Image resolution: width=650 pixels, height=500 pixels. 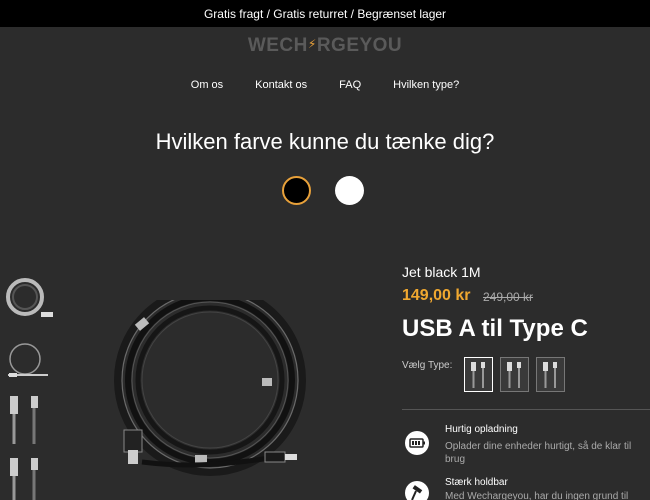 I want to click on bolt-icon: ⚡, so click(x=312, y=44).